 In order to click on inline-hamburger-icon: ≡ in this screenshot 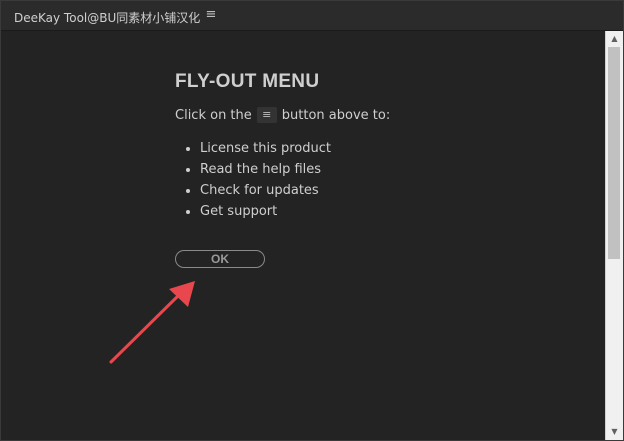, I will do `click(266, 115)`.